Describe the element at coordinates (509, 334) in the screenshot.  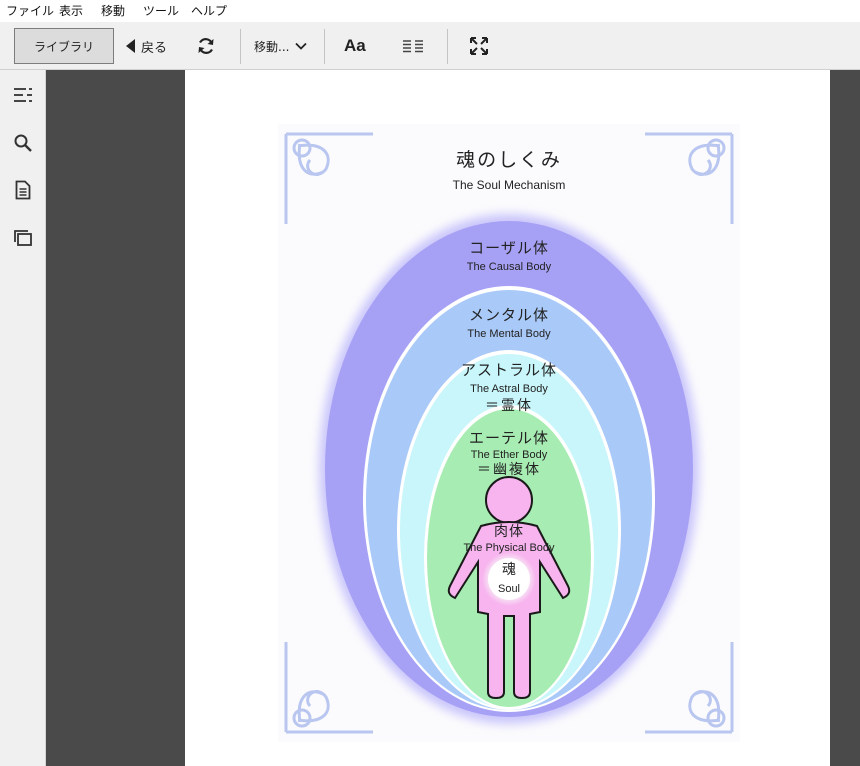
I see `mental-body-label-en: The Mental Body` at that location.